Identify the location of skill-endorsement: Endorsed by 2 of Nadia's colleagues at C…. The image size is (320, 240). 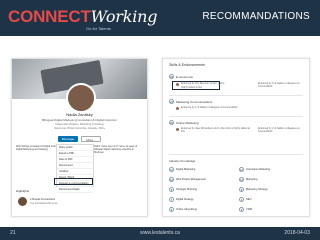
(209, 107).